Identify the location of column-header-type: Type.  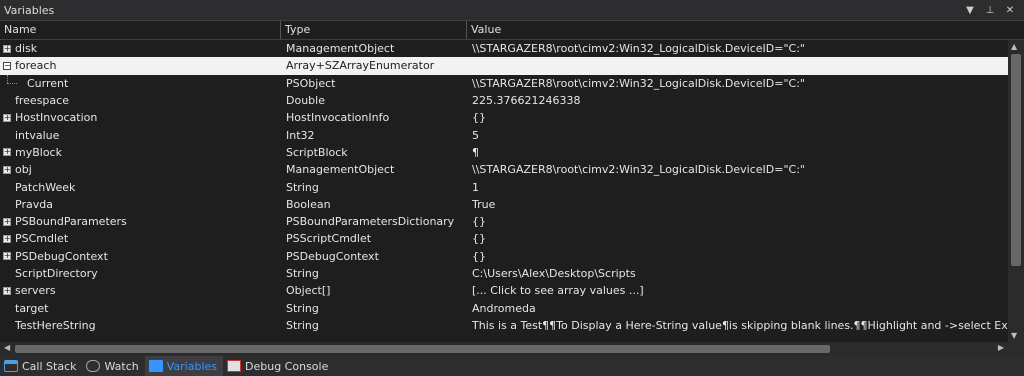
(374, 30).